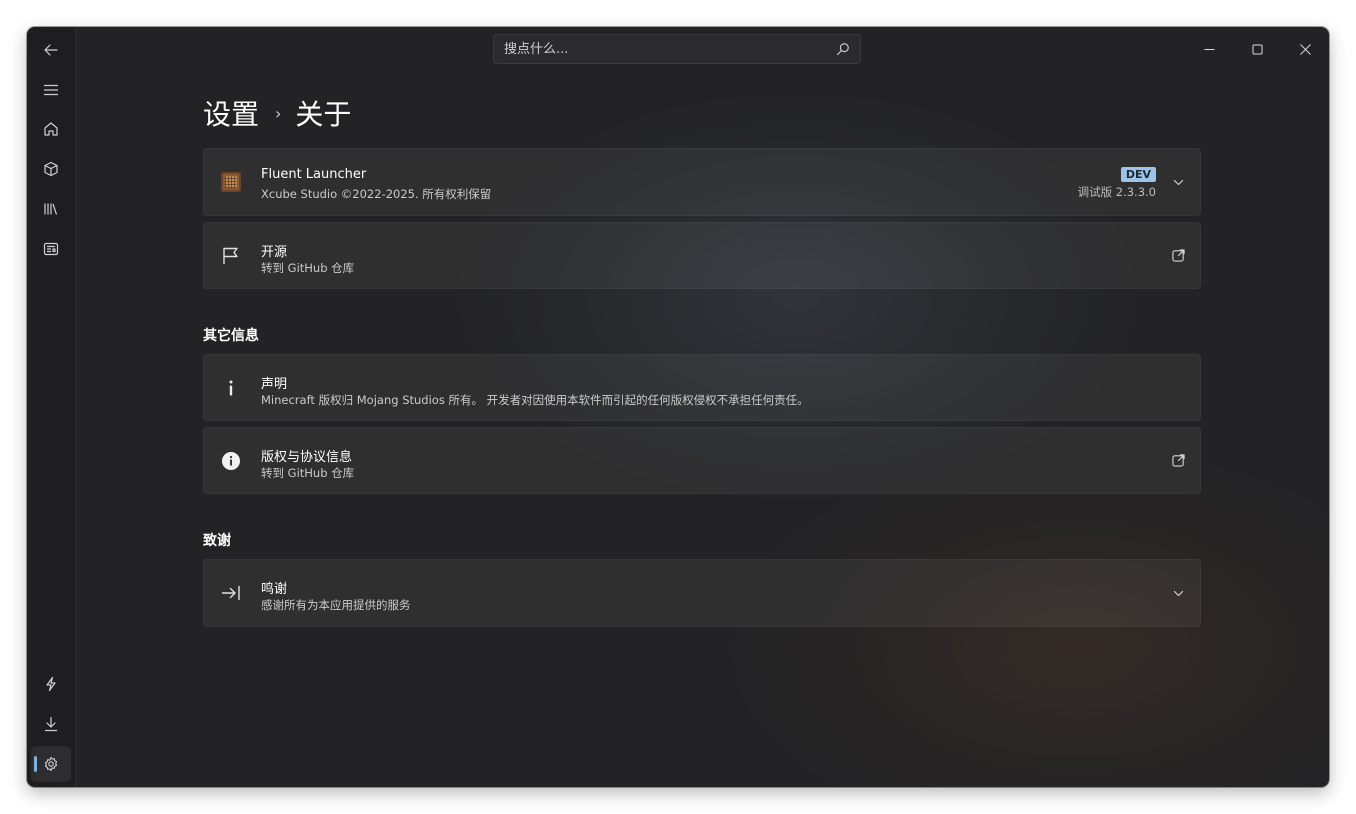 The image size is (1356, 814). I want to click on thanks-subtitle: 感谢所有为本应用提供的服务, so click(336, 605).